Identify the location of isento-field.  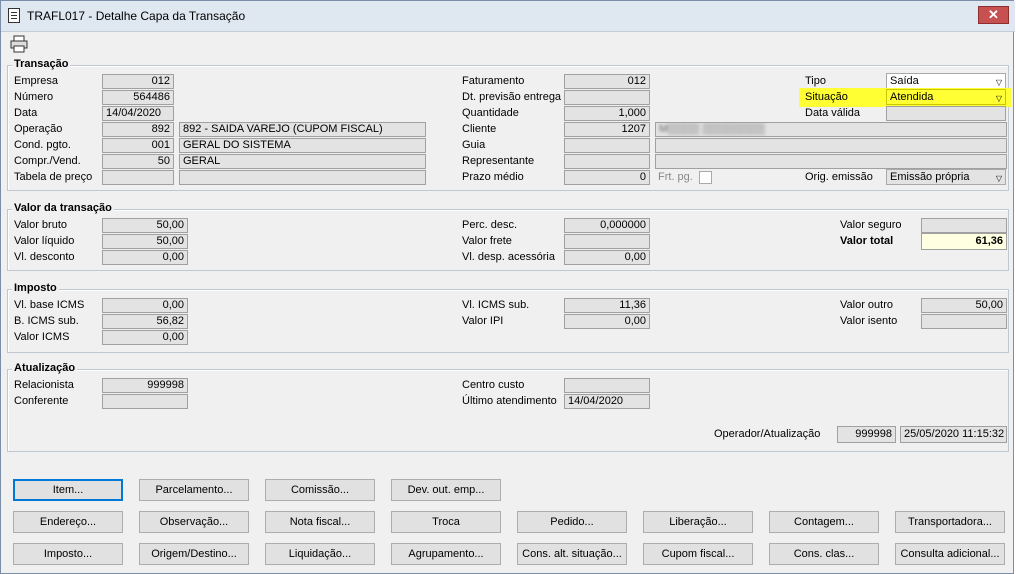
(964, 321).